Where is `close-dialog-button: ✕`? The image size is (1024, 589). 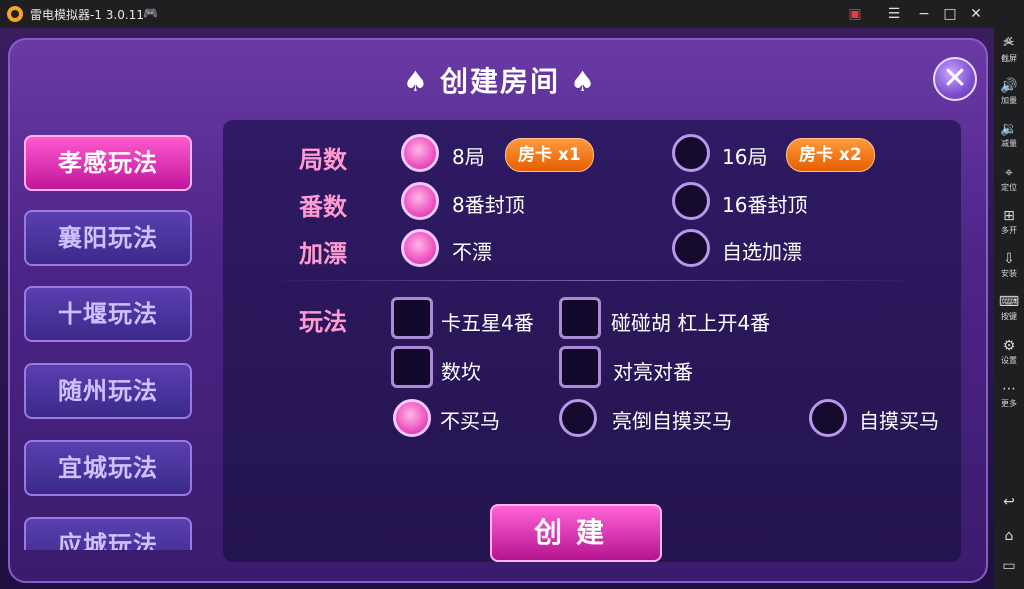
close-dialog-button: ✕ is located at coordinates (955, 79).